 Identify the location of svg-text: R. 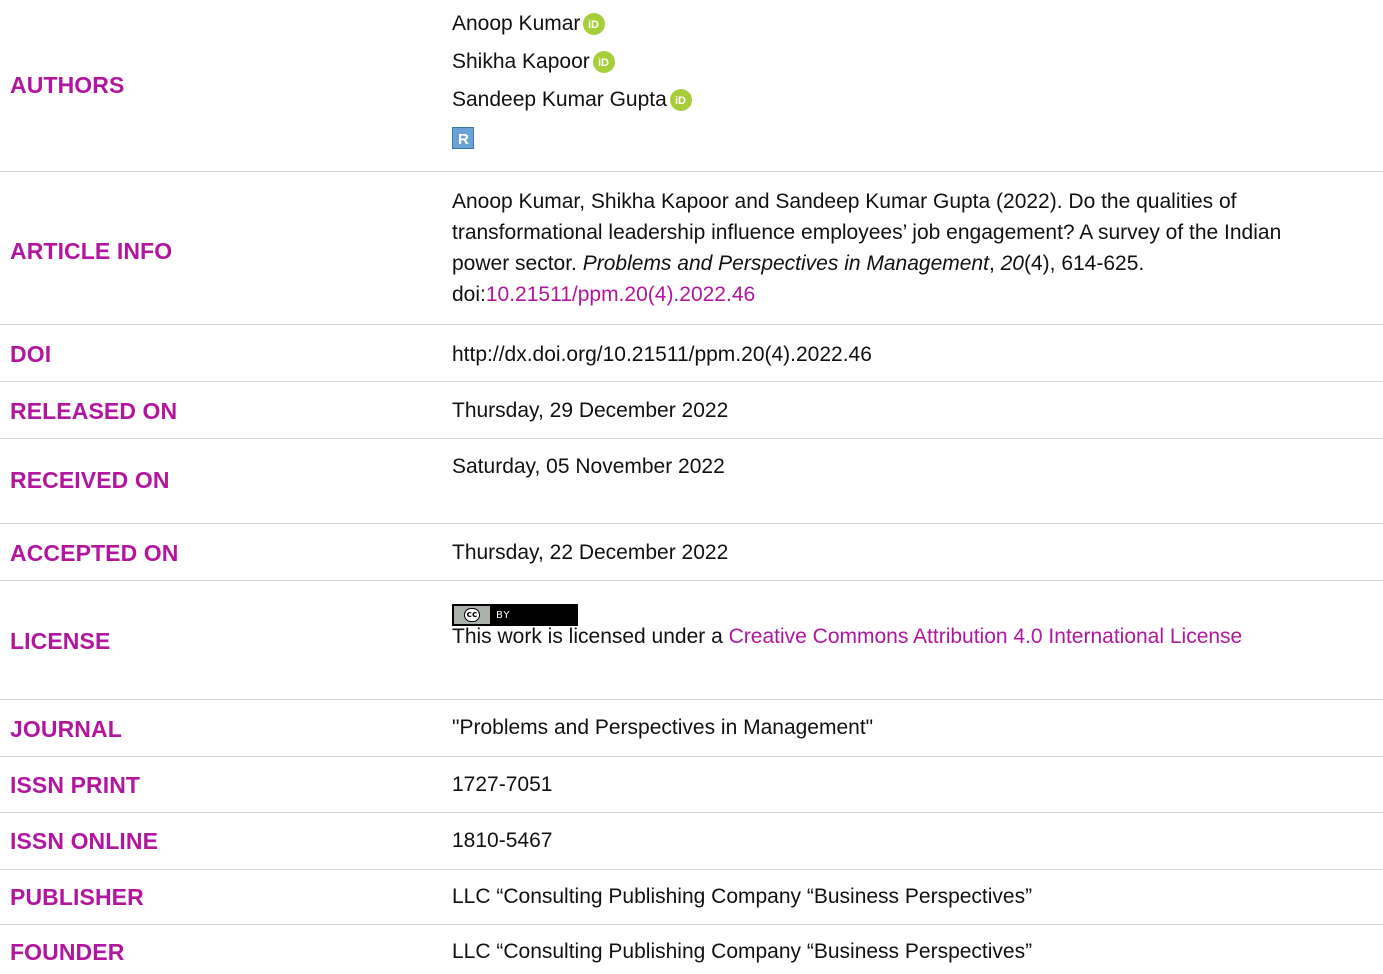
(463, 138).